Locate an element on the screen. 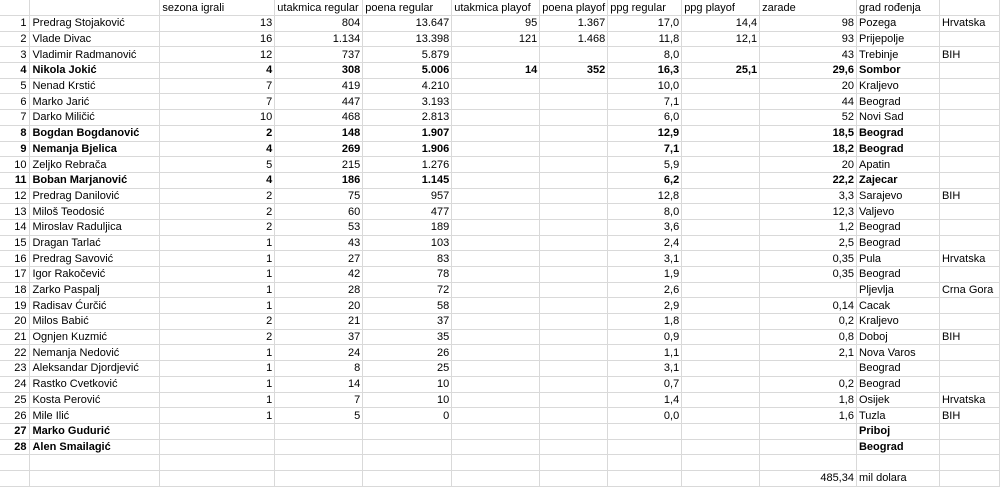  regular-games-cell: 60 is located at coordinates (319, 211).